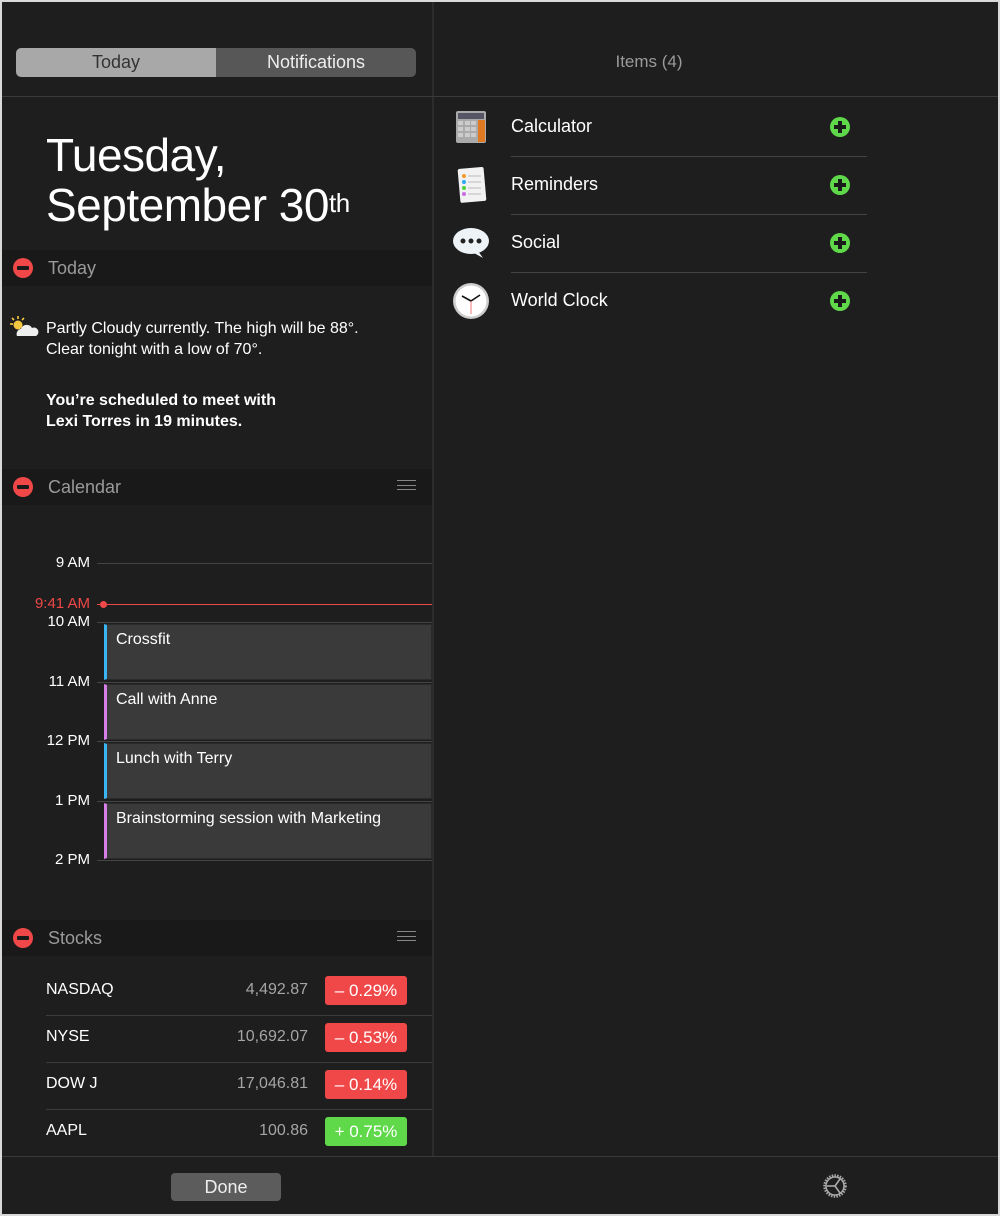 The height and width of the screenshot is (1216, 1000). I want to click on current-time-line, so click(264, 604).